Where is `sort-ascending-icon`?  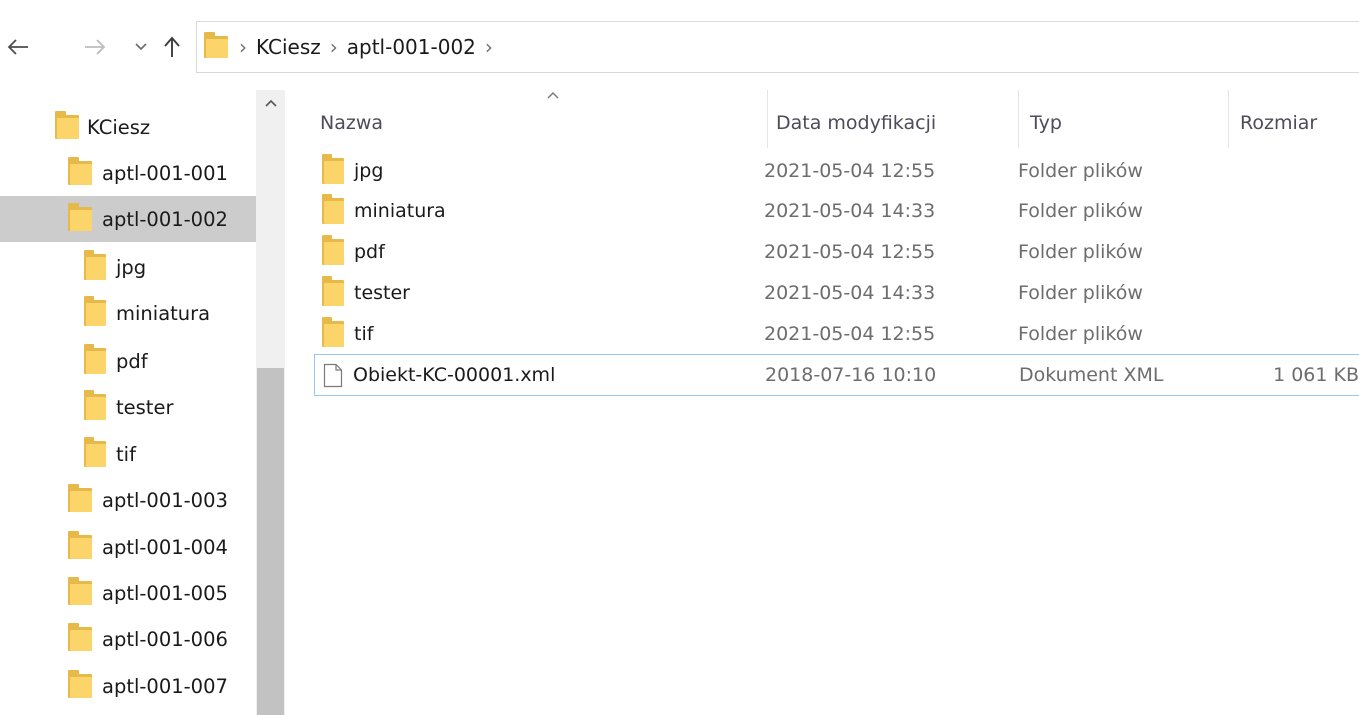 sort-ascending-icon is located at coordinates (553, 95).